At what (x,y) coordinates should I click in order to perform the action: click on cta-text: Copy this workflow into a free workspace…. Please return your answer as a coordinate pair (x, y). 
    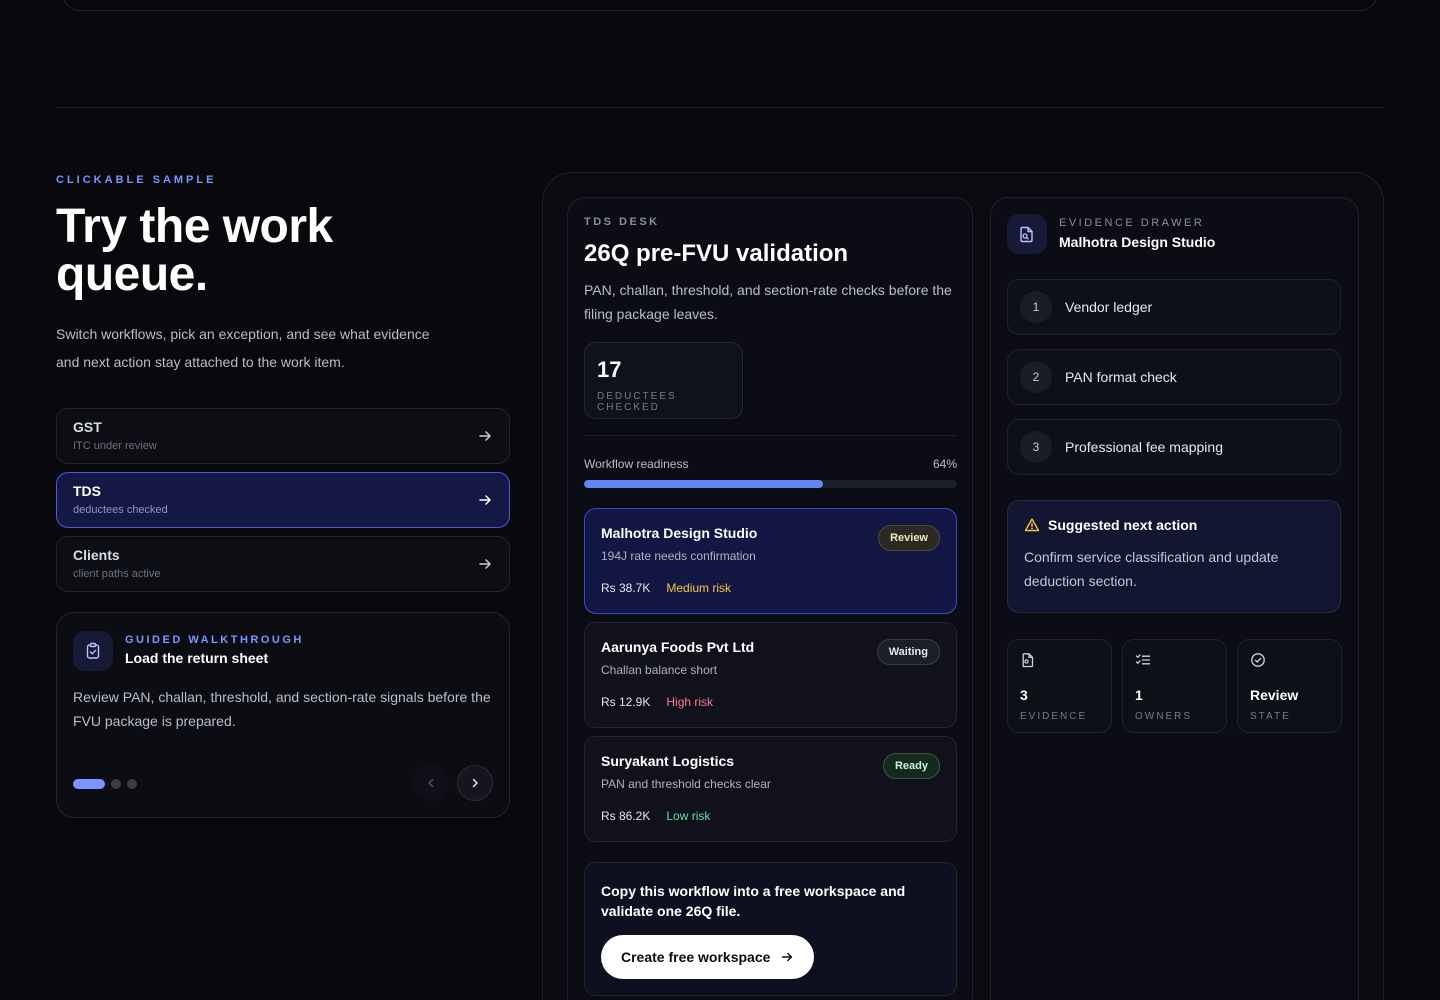
    Looking at the image, I should click on (753, 901).